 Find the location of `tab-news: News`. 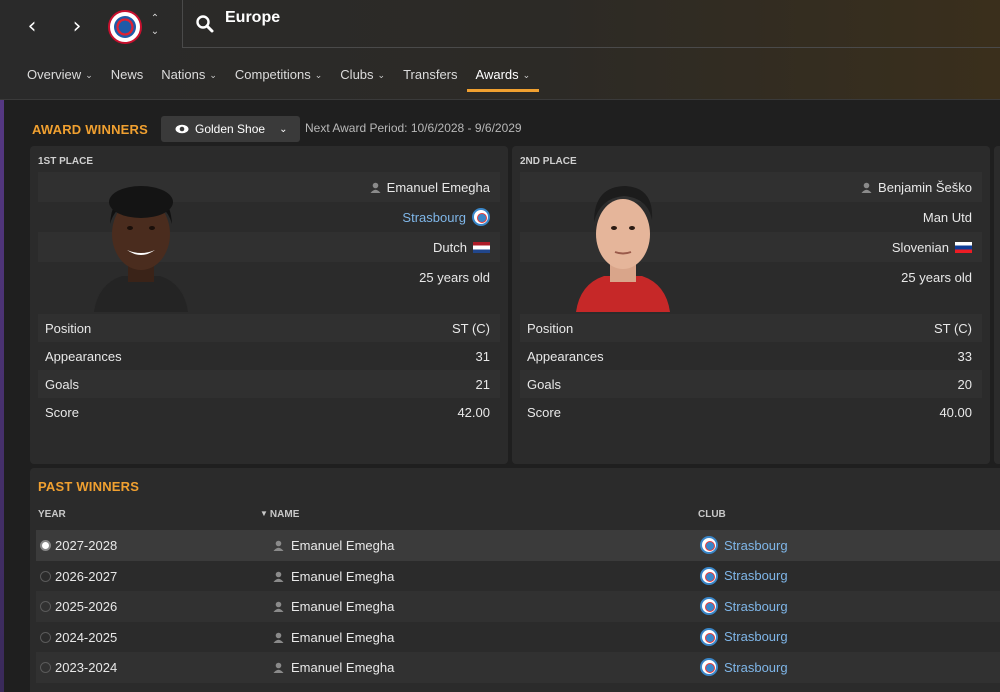

tab-news: News is located at coordinates (127, 75).